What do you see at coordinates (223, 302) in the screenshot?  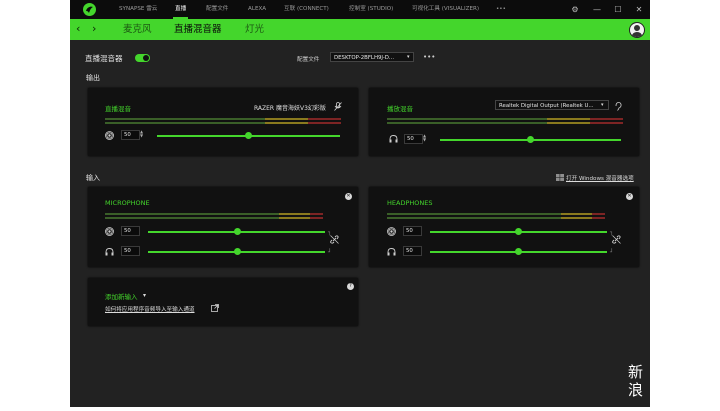 I see `add-input-panel: ? 添加新输入 ▾ 如何将应用程序音频导入至输入通道` at bounding box center [223, 302].